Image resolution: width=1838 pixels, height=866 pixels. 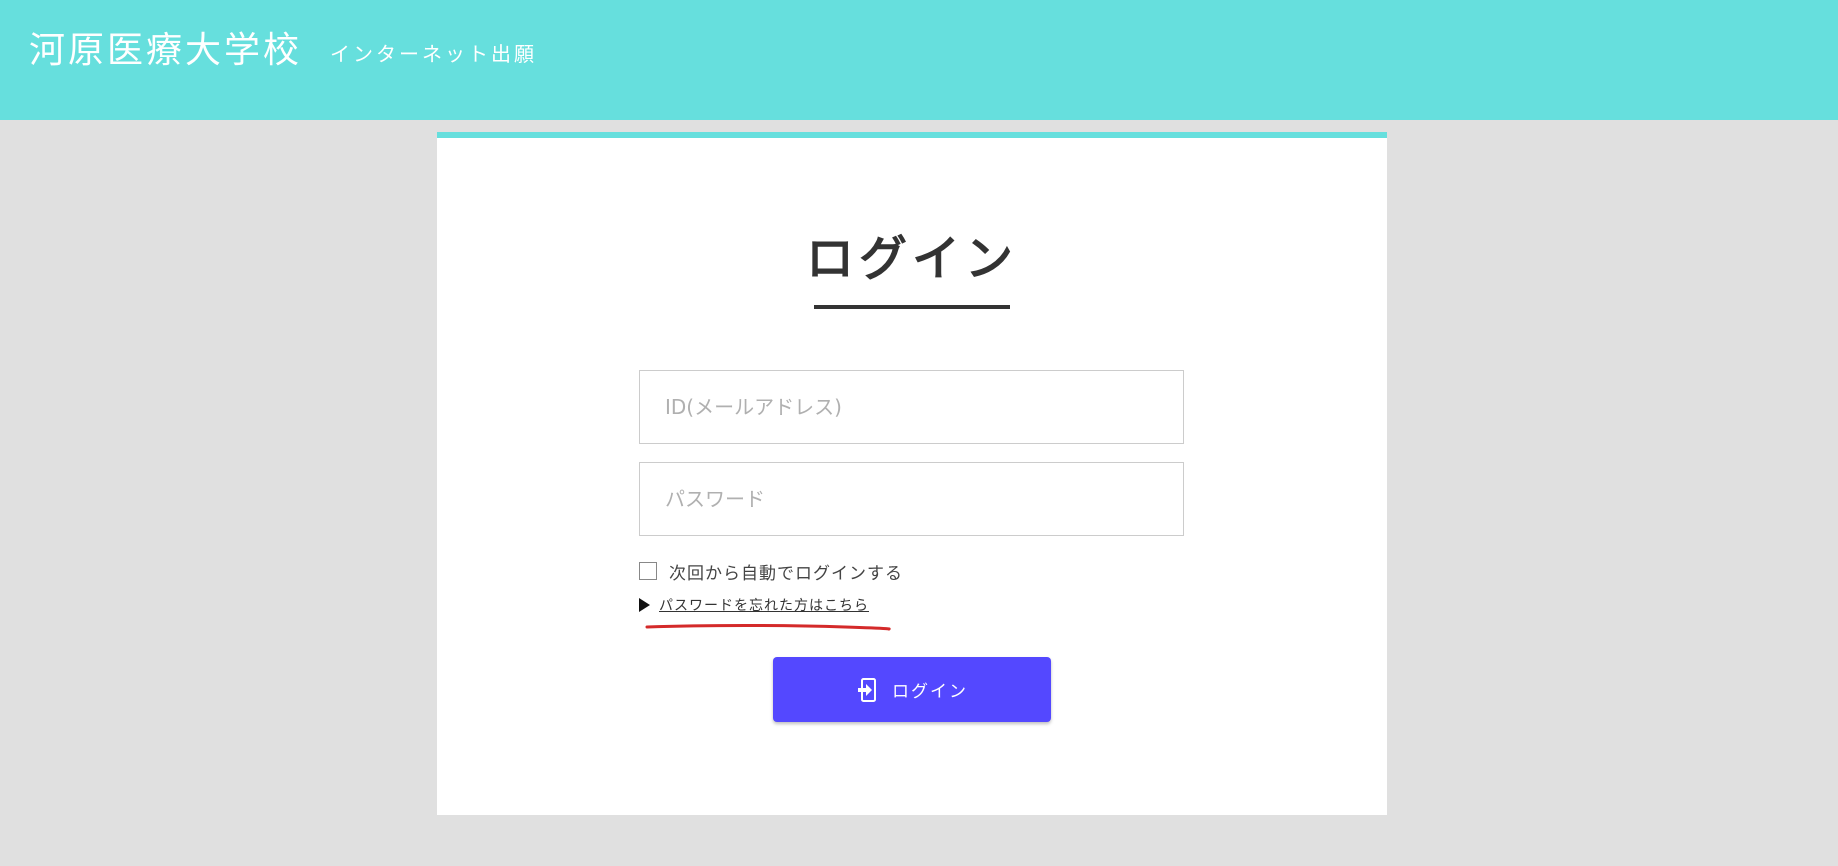 I want to click on forgot-password-row: パスワードを忘れた方はこちら, so click(x=754, y=605).